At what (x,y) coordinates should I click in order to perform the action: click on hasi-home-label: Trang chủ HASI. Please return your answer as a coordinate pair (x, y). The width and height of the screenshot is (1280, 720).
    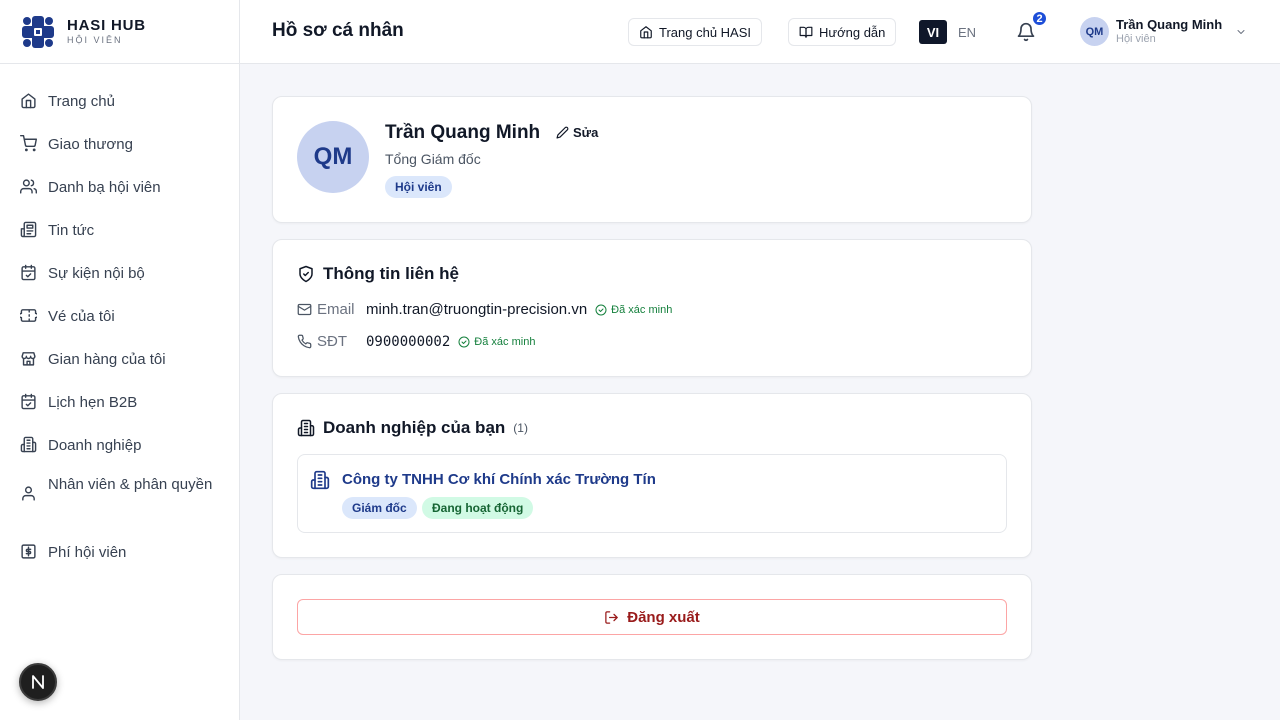
    Looking at the image, I should click on (705, 32).